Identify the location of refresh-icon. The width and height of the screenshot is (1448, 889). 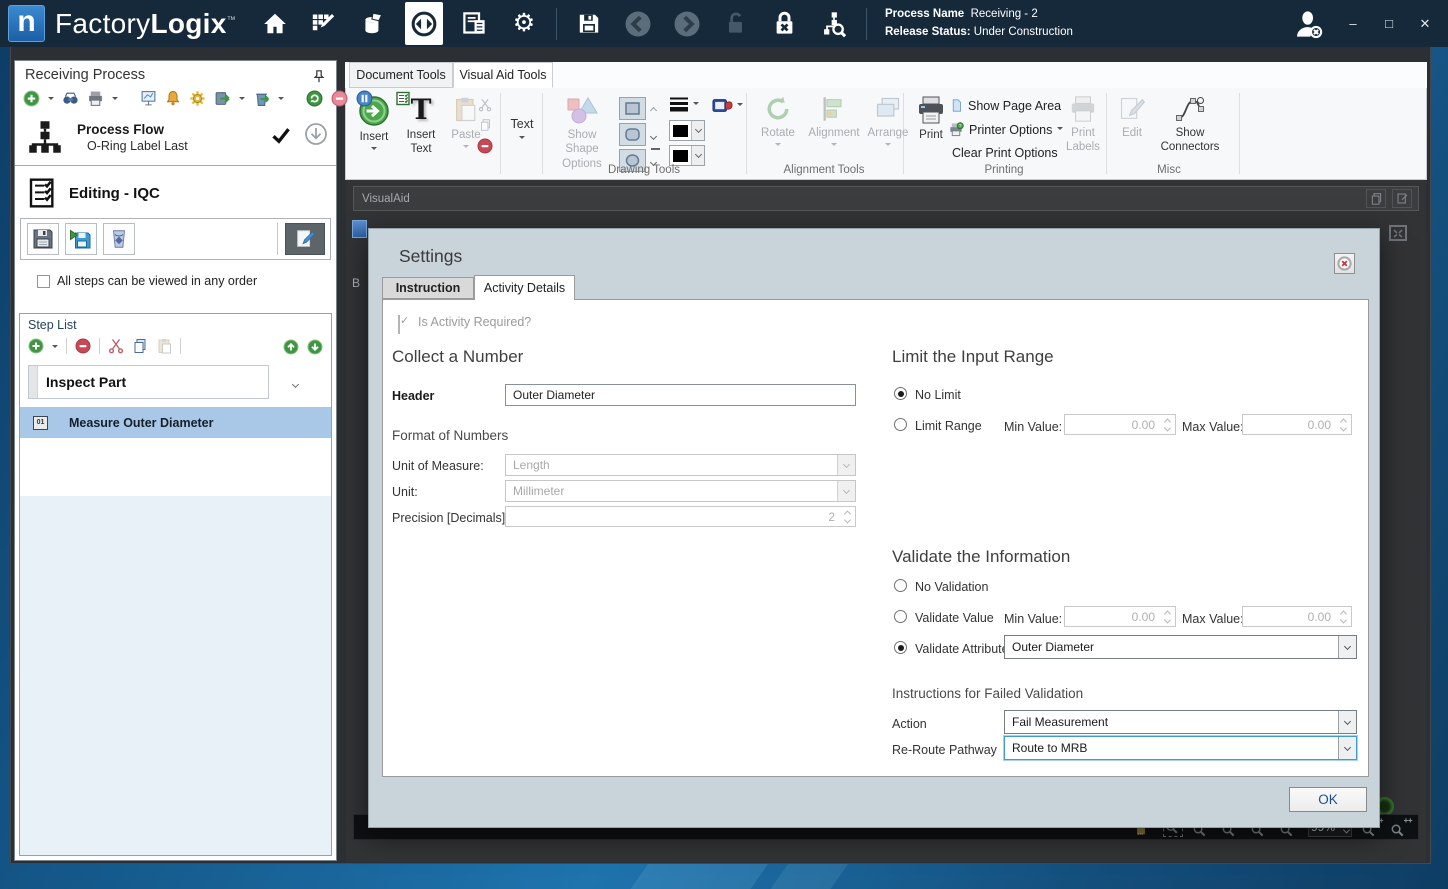
(314, 98).